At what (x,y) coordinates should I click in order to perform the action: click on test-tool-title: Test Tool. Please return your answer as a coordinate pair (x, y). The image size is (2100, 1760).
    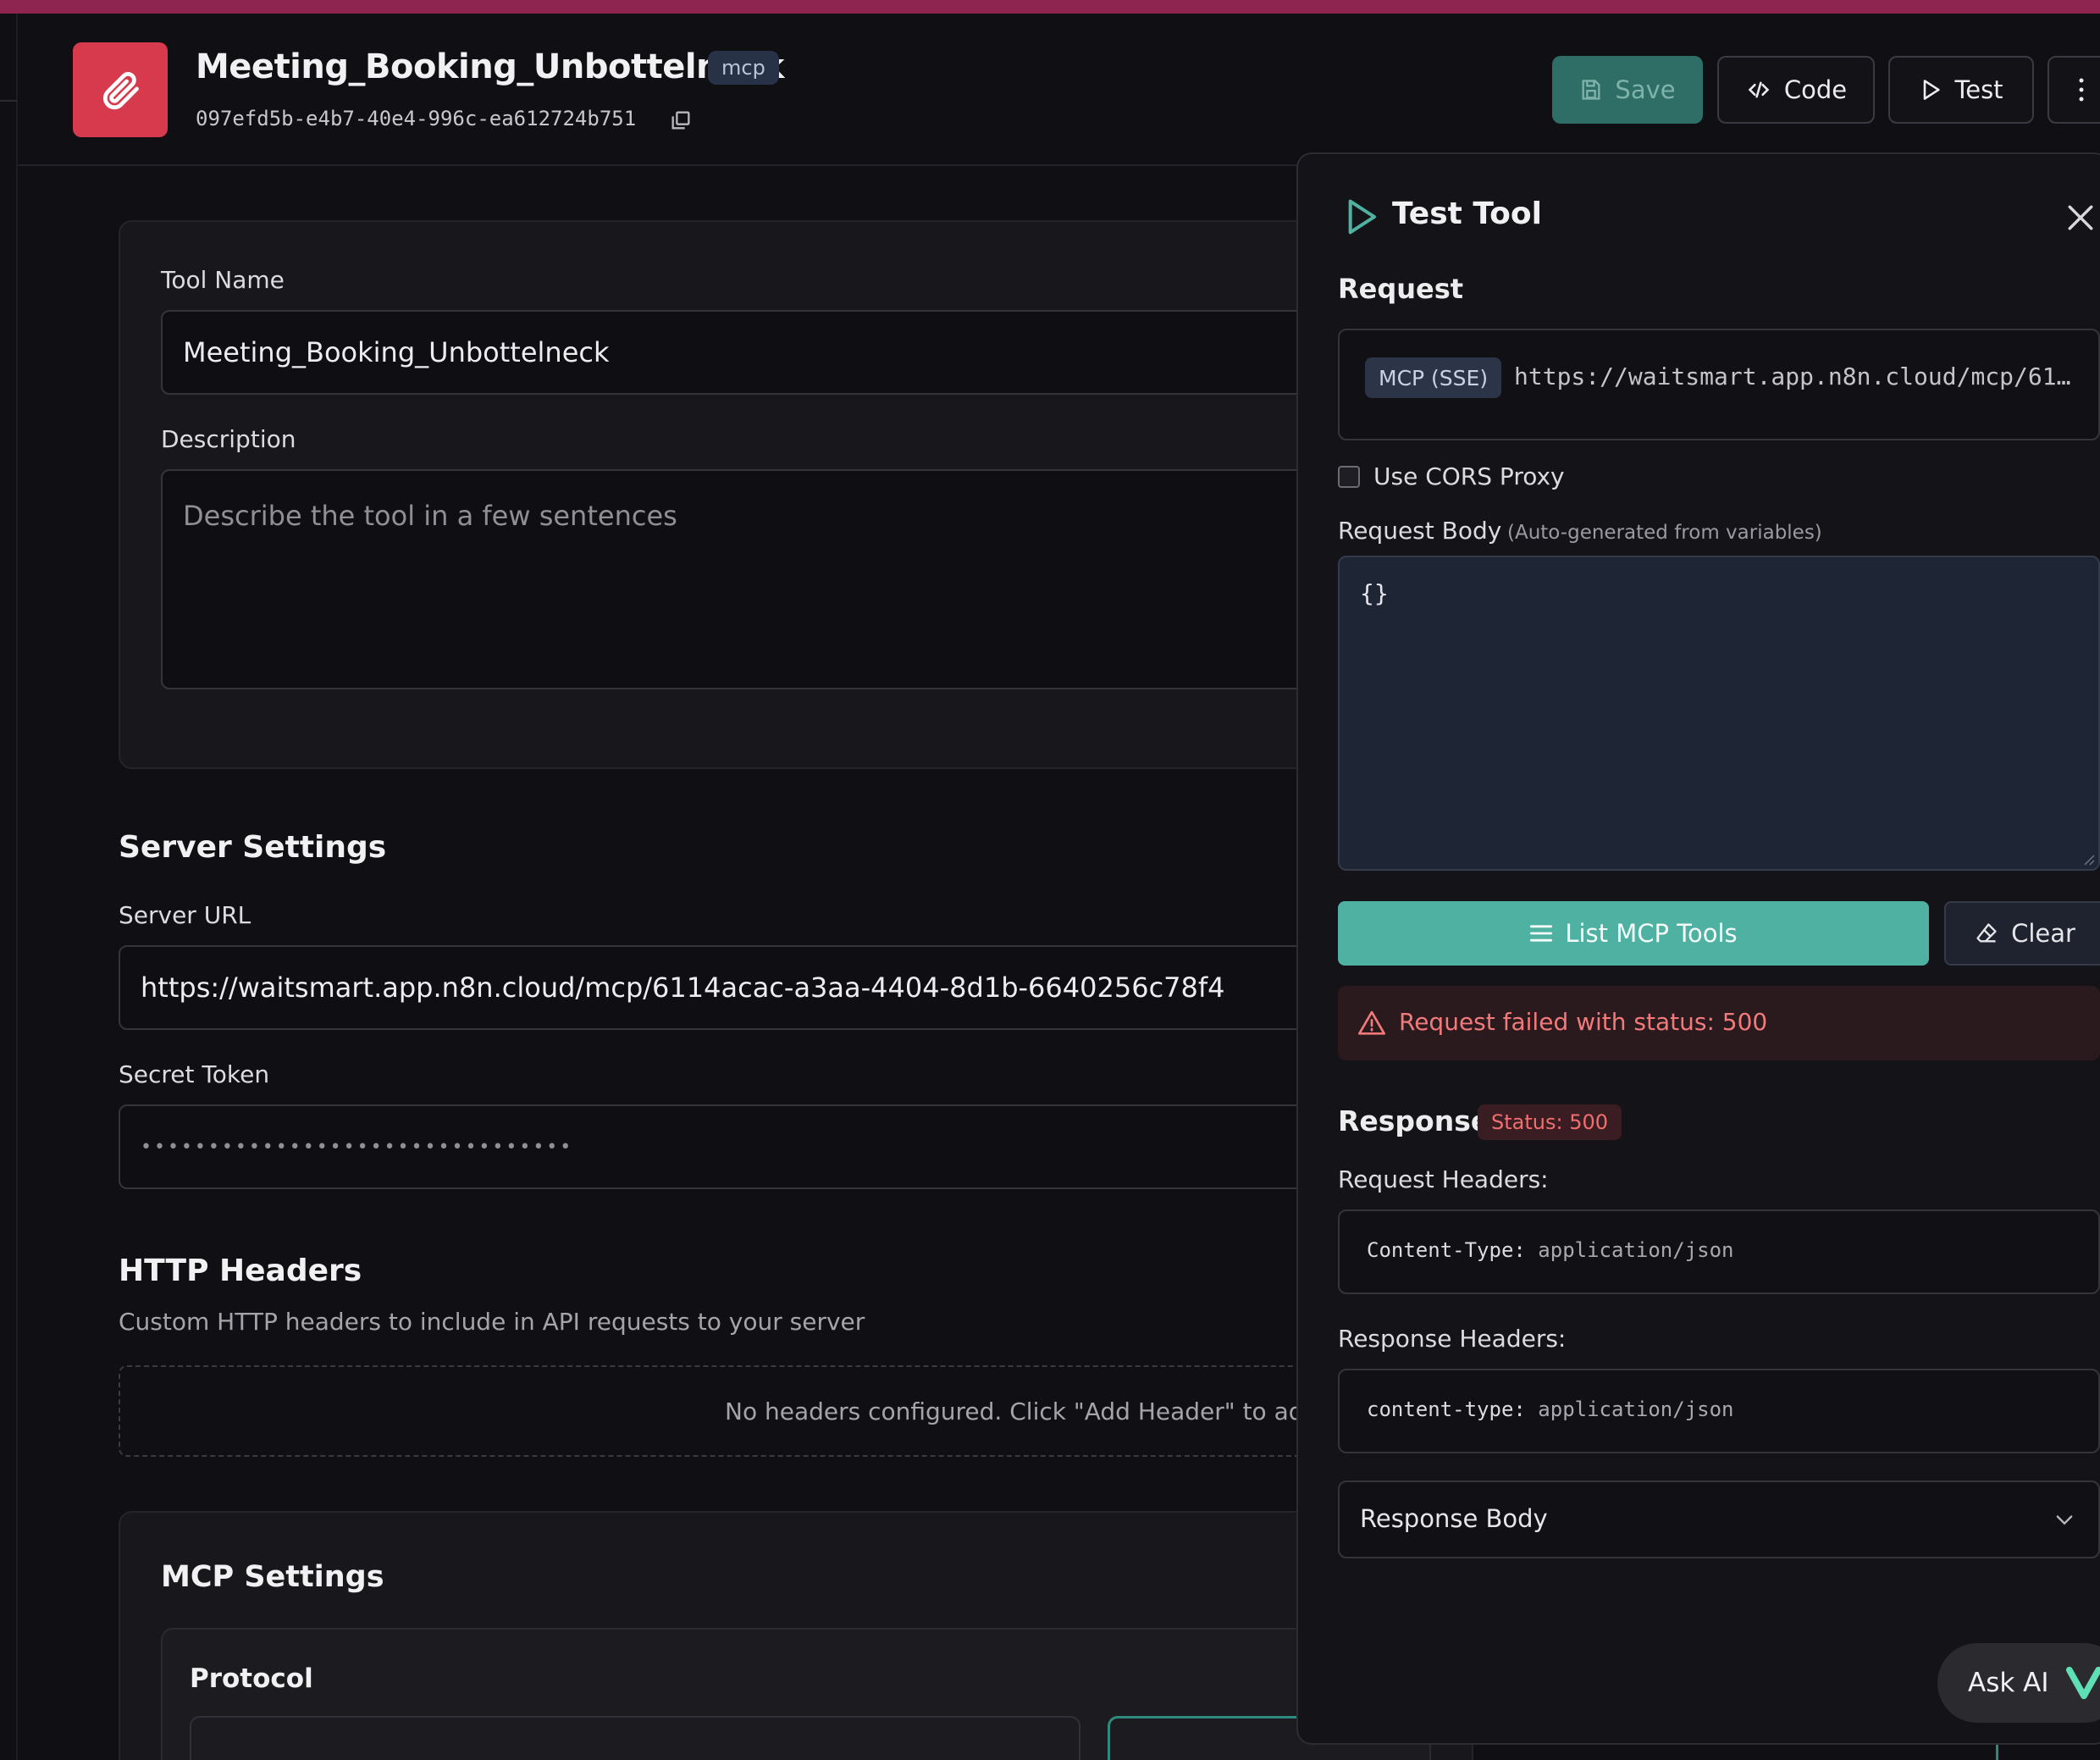
    Looking at the image, I should click on (1467, 213).